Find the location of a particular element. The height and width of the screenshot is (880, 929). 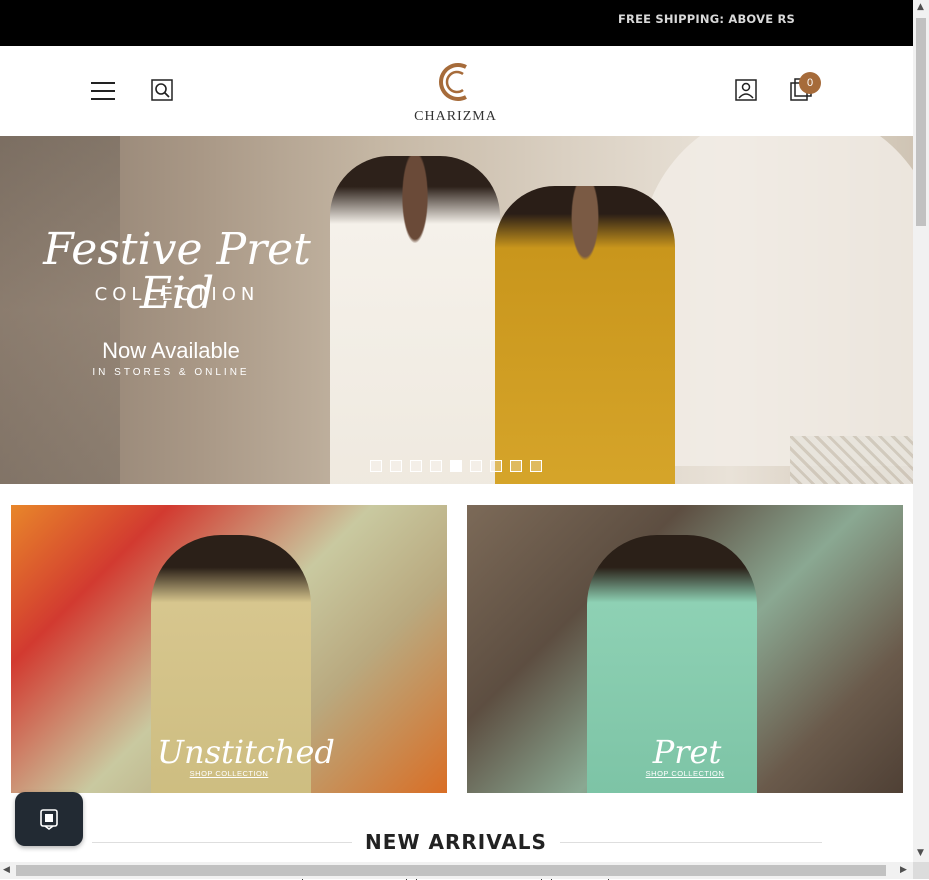

announcement-text: FREE SHIPPING: ABOVE RS is located at coordinates (706, 19).